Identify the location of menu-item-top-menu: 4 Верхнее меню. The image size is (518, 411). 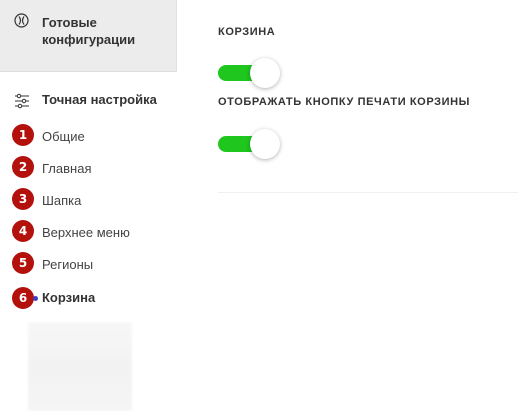
(88, 233).